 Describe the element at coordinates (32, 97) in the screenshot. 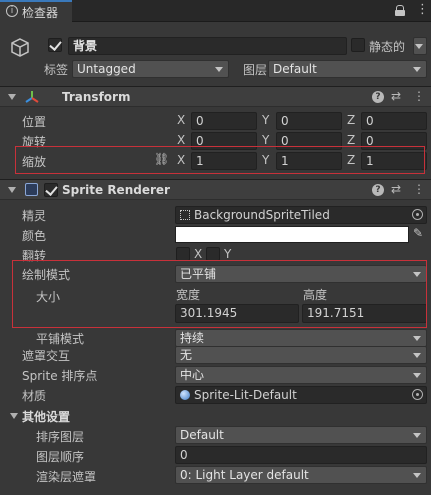

I see `transform-icon` at that location.